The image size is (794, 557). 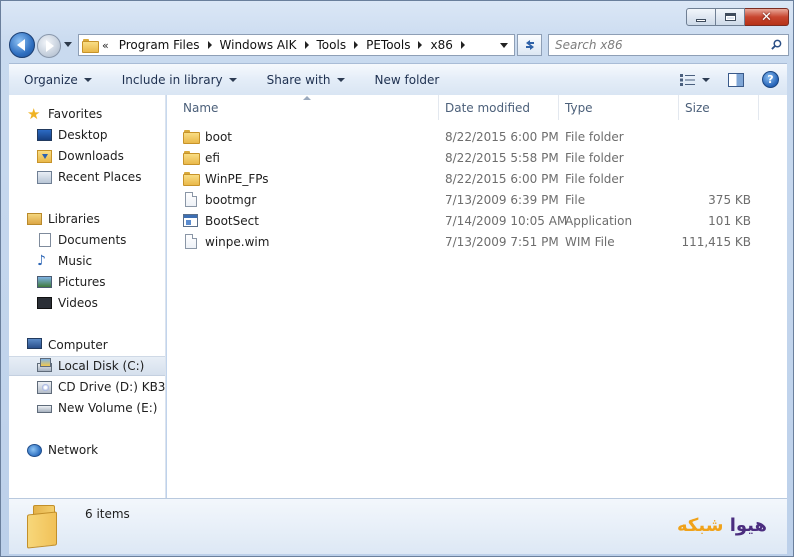 What do you see at coordinates (700, 525) in the screenshot?
I see `watermark-text: شبکه` at bounding box center [700, 525].